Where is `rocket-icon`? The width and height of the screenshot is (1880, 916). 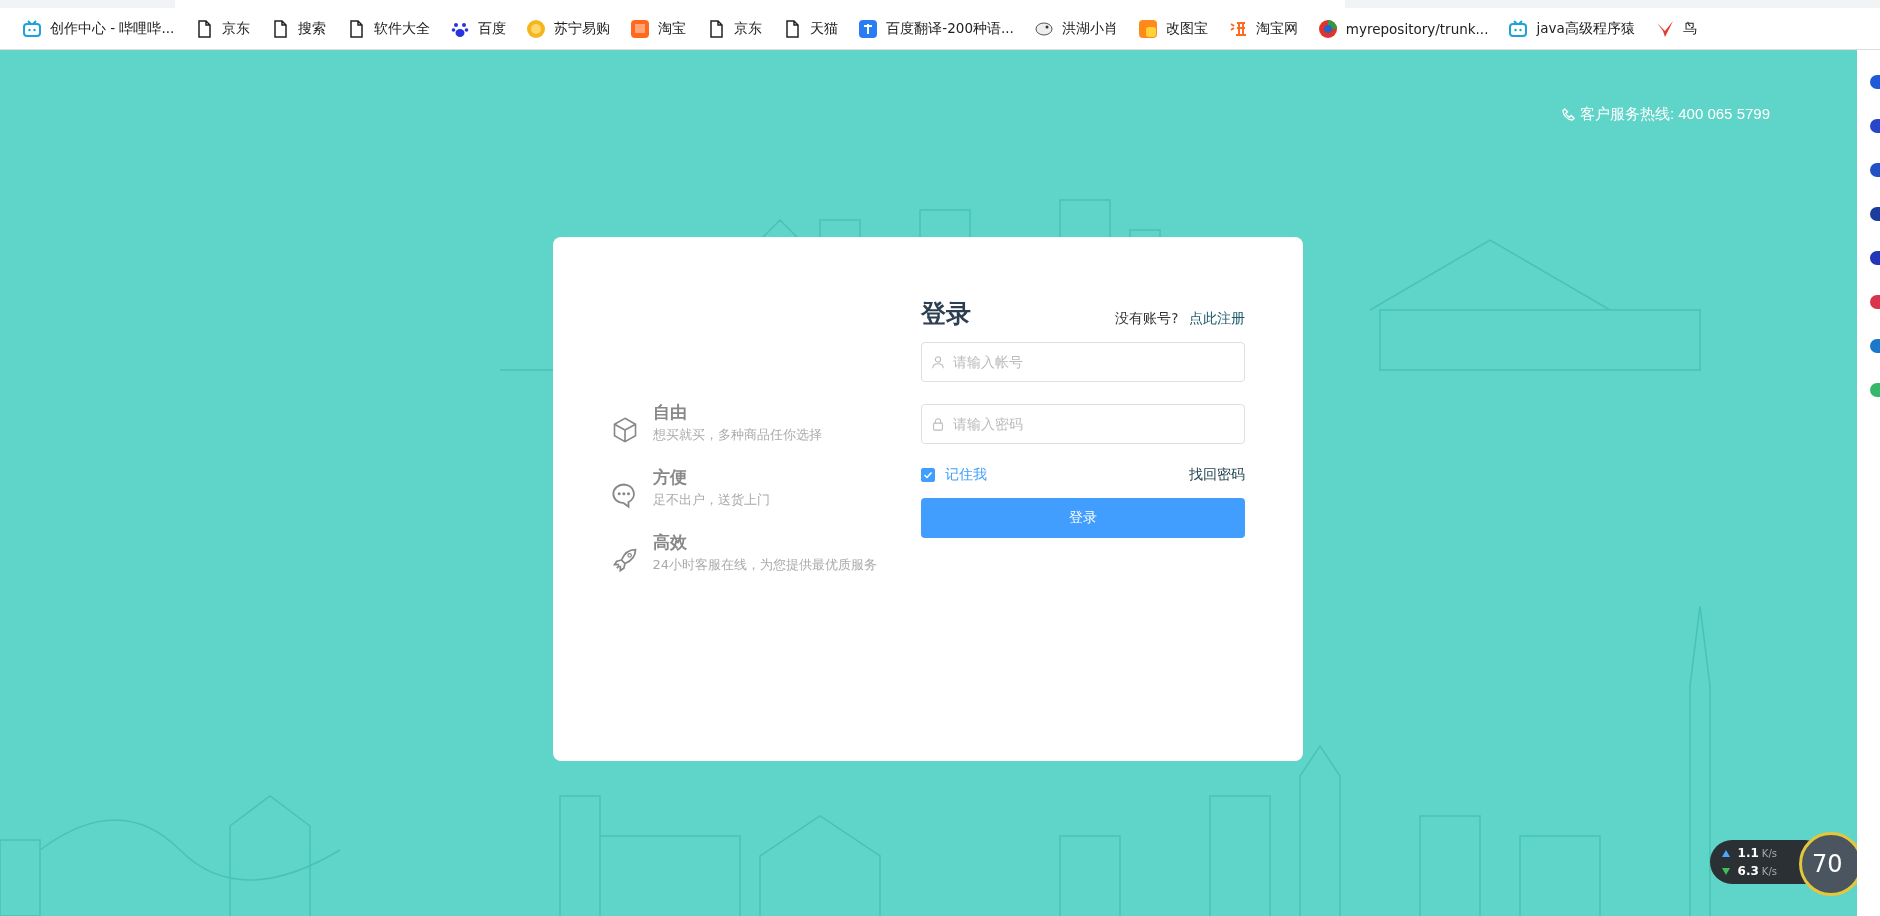 rocket-icon is located at coordinates (624, 560).